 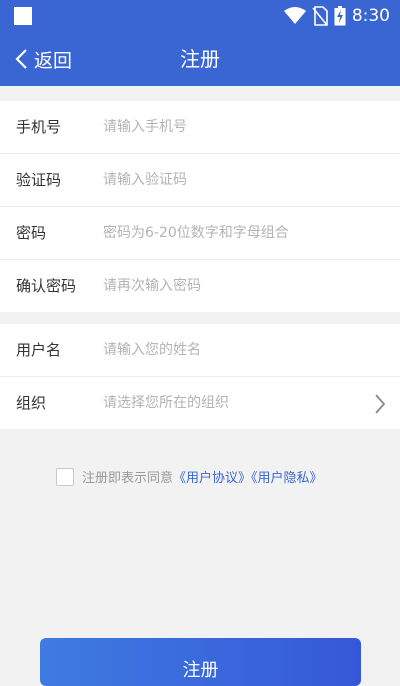 I want to click on notification-icon, so click(x=23, y=16).